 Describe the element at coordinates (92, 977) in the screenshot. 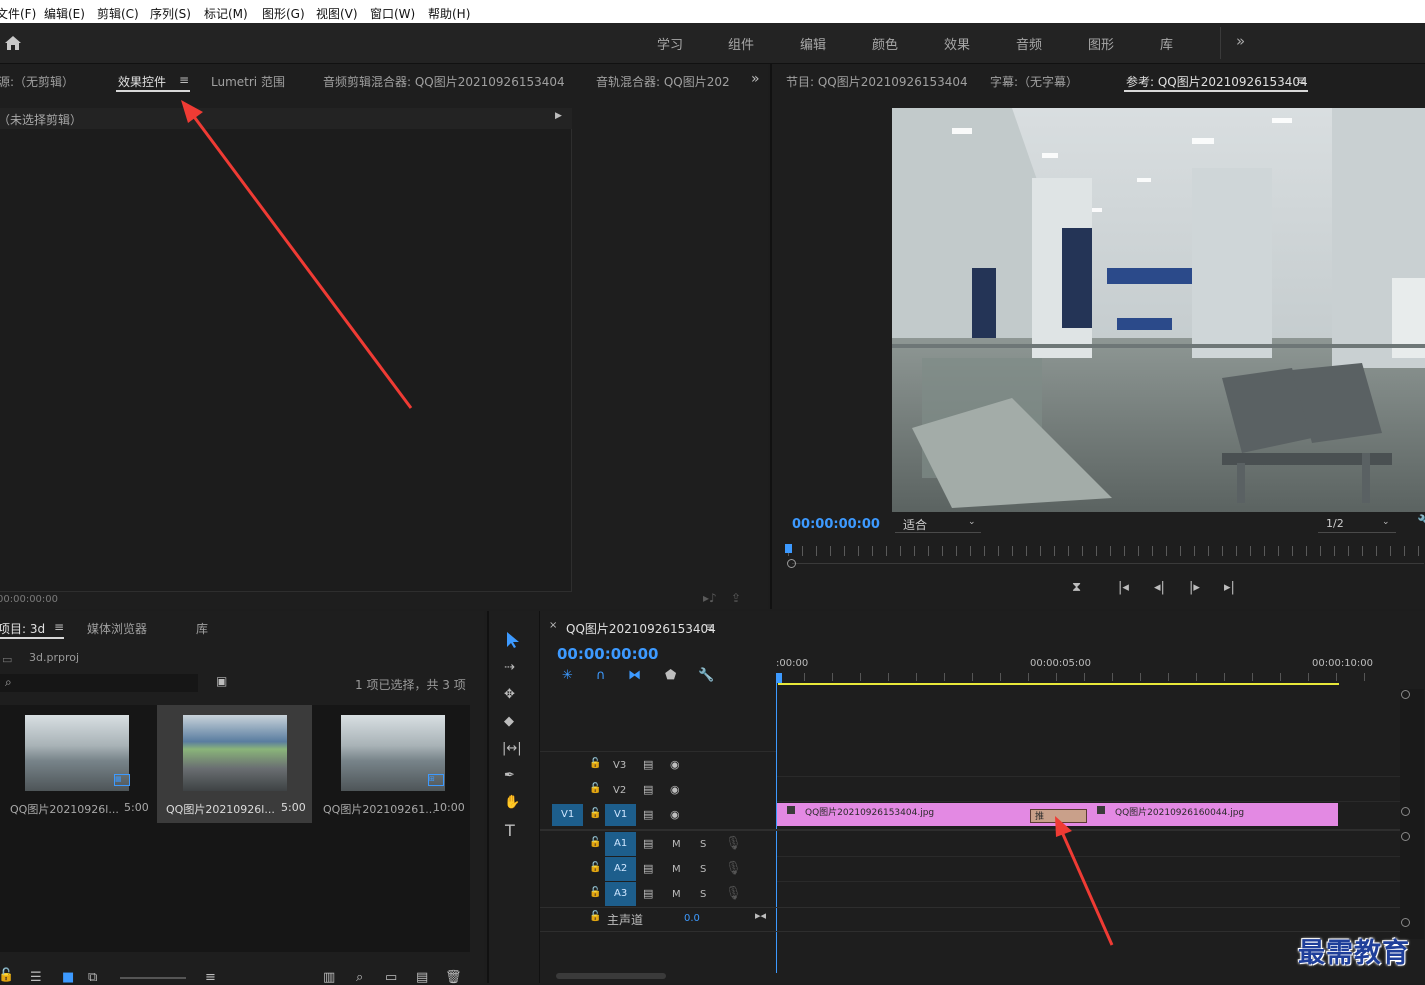

I see `freeform-view-icon: ⧉` at that location.